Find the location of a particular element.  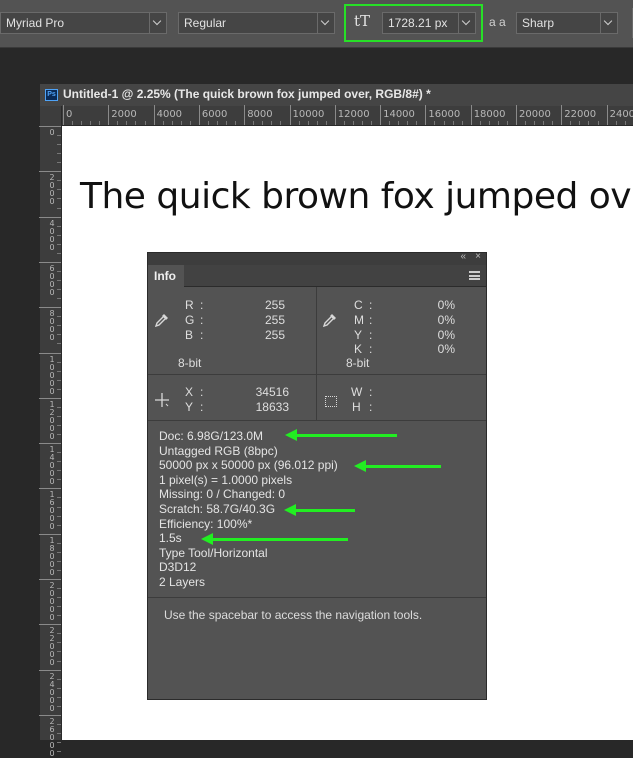

ruler-label: 14000 is located at coordinates (399, 114).